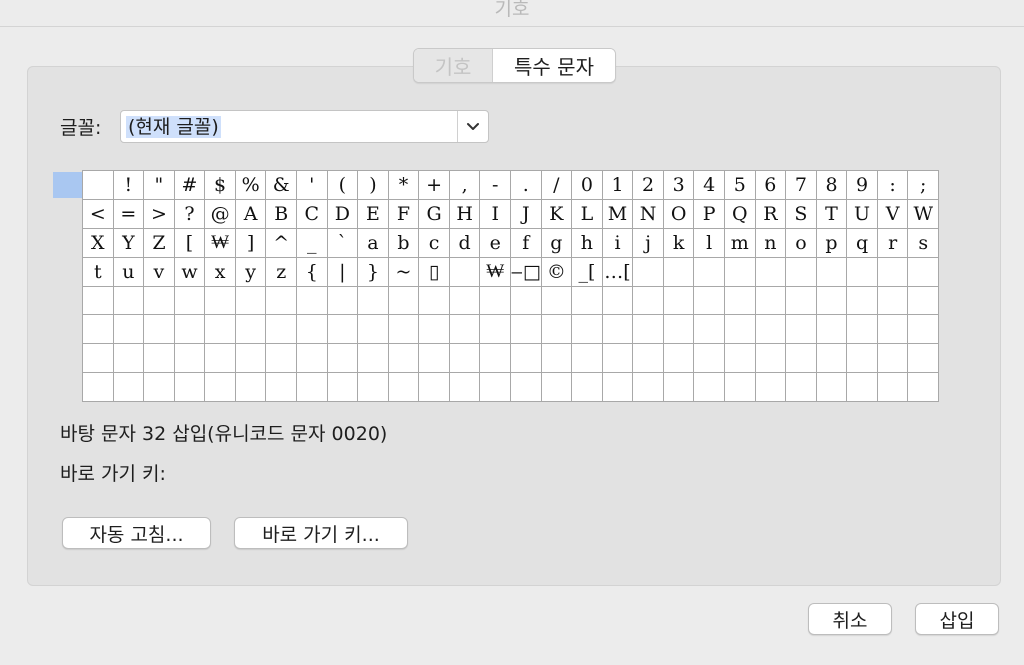  Describe the element at coordinates (281, 243) in the screenshot. I see `character-cell: ^` at that location.